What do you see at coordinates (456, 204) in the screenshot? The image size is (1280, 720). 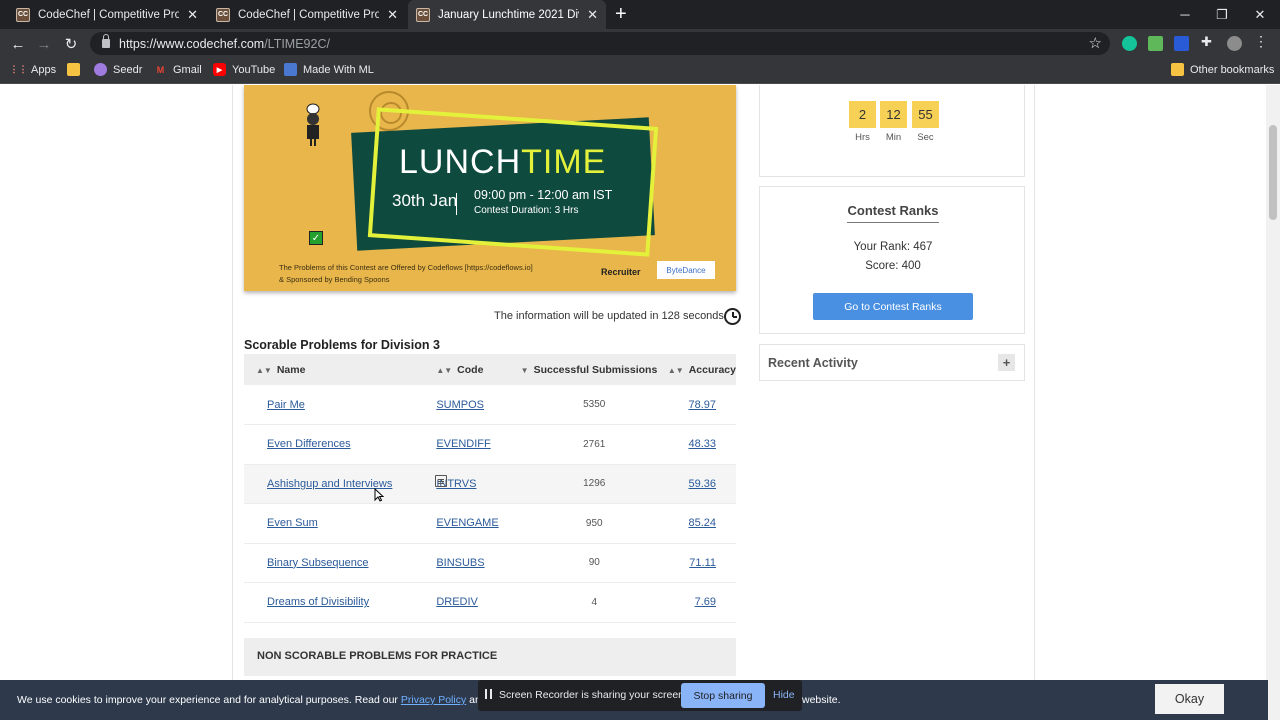 I see `banner-separator` at bounding box center [456, 204].